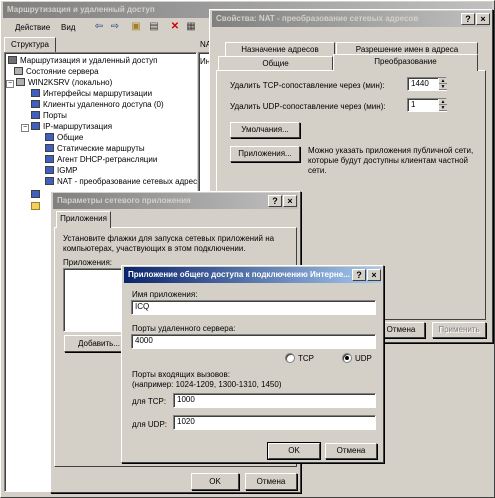  I want to click on folder-icon, so click(35, 206).